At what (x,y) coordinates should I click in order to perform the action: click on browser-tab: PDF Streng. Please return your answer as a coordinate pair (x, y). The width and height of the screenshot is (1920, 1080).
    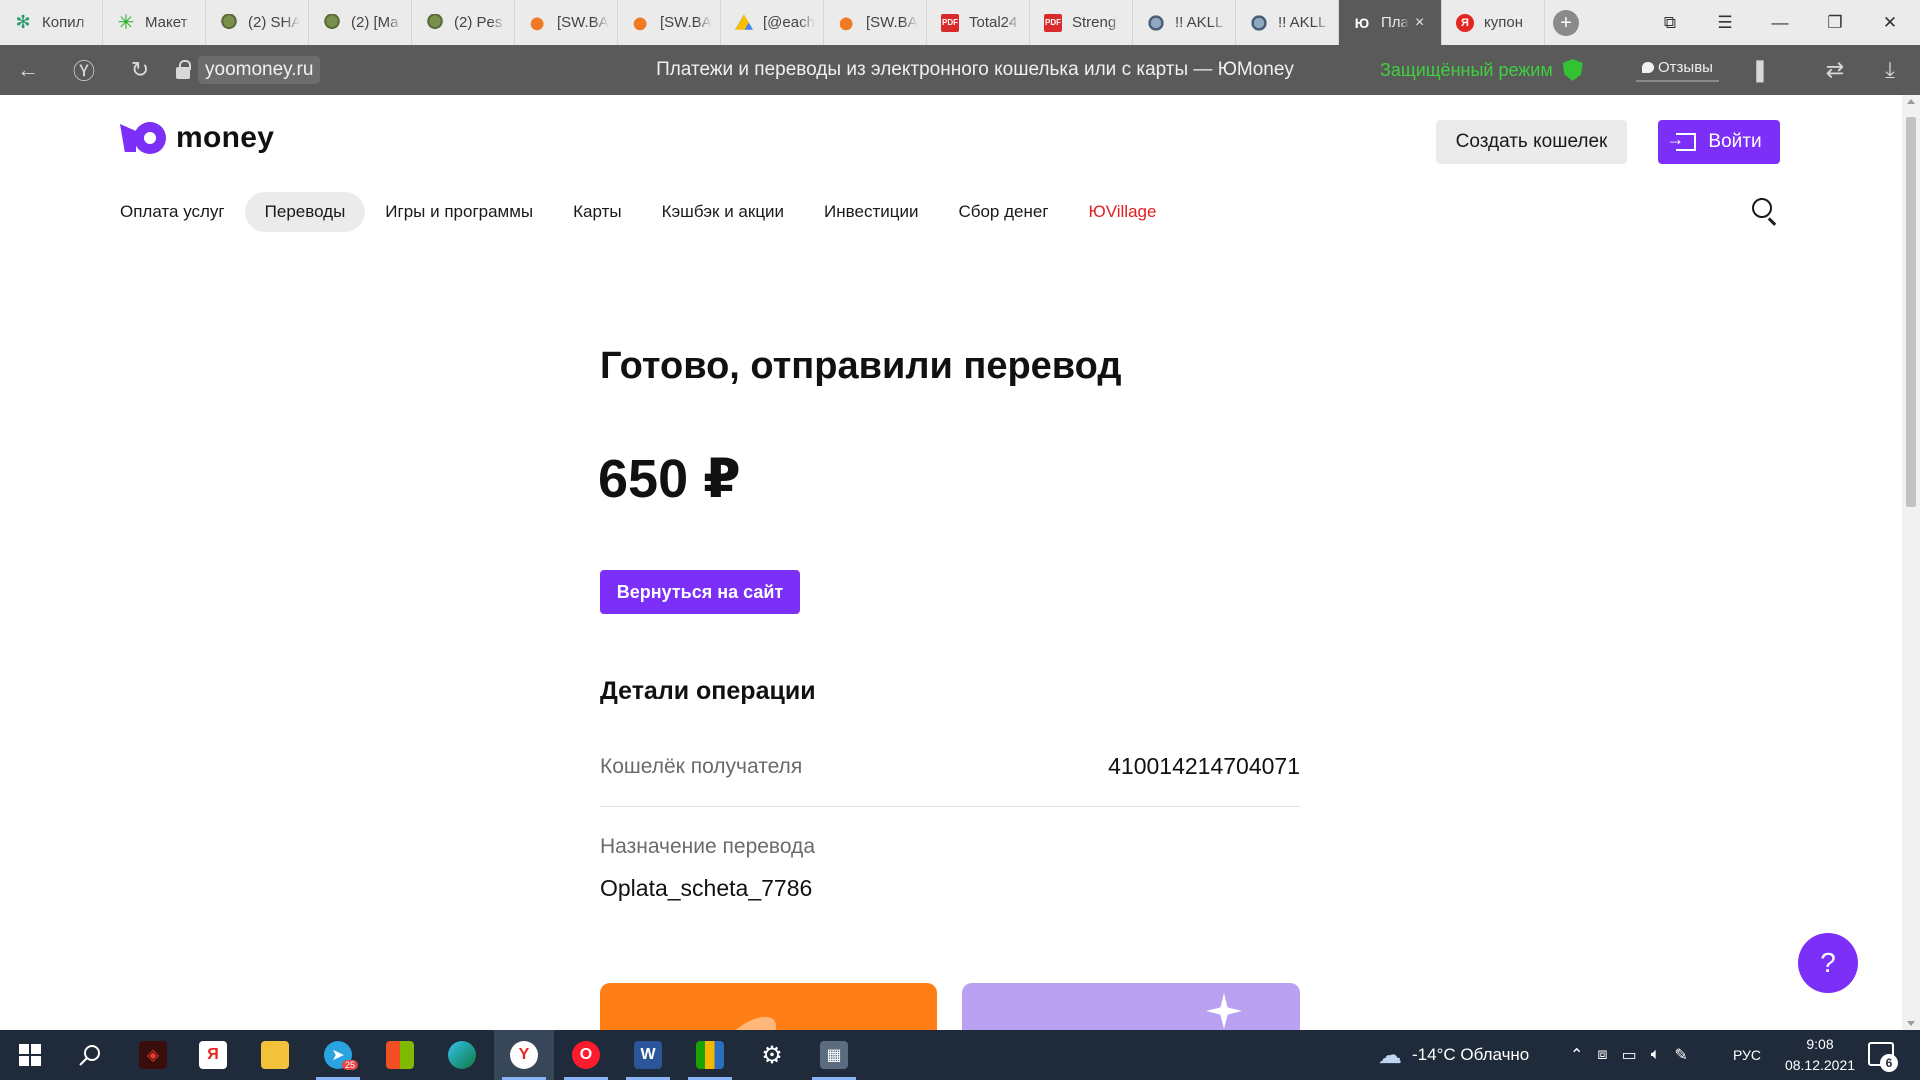
    Looking at the image, I should click on (1081, 22).